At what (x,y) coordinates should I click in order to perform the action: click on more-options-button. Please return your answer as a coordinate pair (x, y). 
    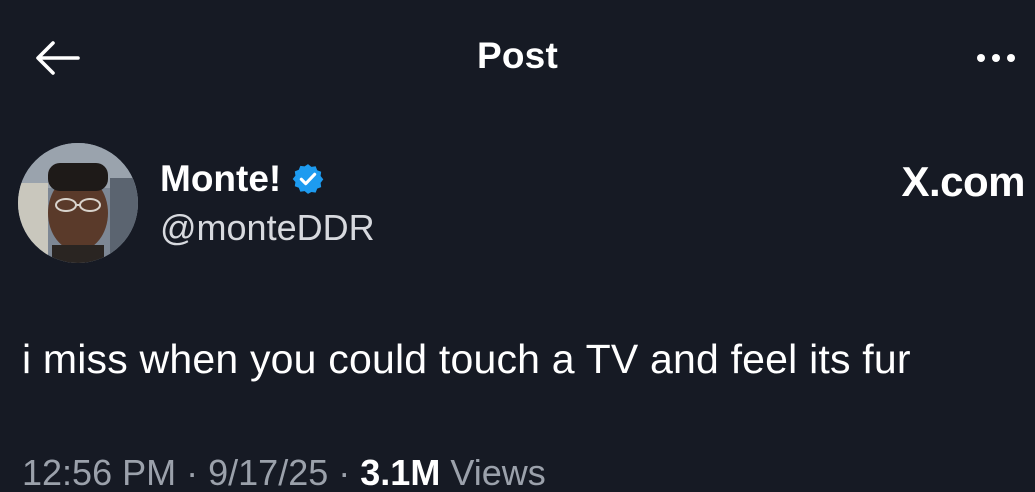
    Looking at the image, I should click on (996, 58).